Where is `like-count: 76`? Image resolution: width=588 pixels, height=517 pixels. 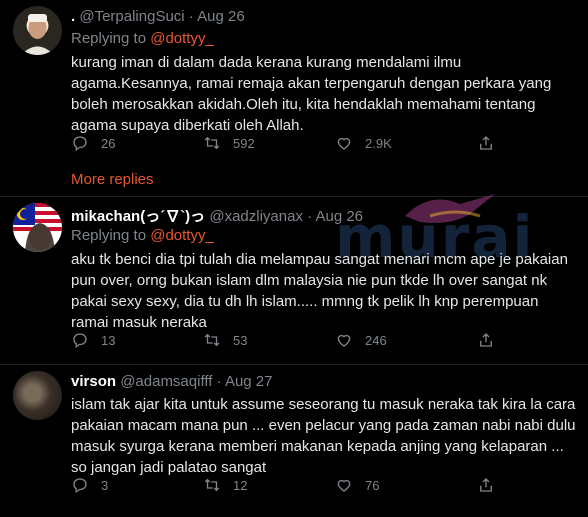
like-count: 76 is located at coordinates (372, 485).